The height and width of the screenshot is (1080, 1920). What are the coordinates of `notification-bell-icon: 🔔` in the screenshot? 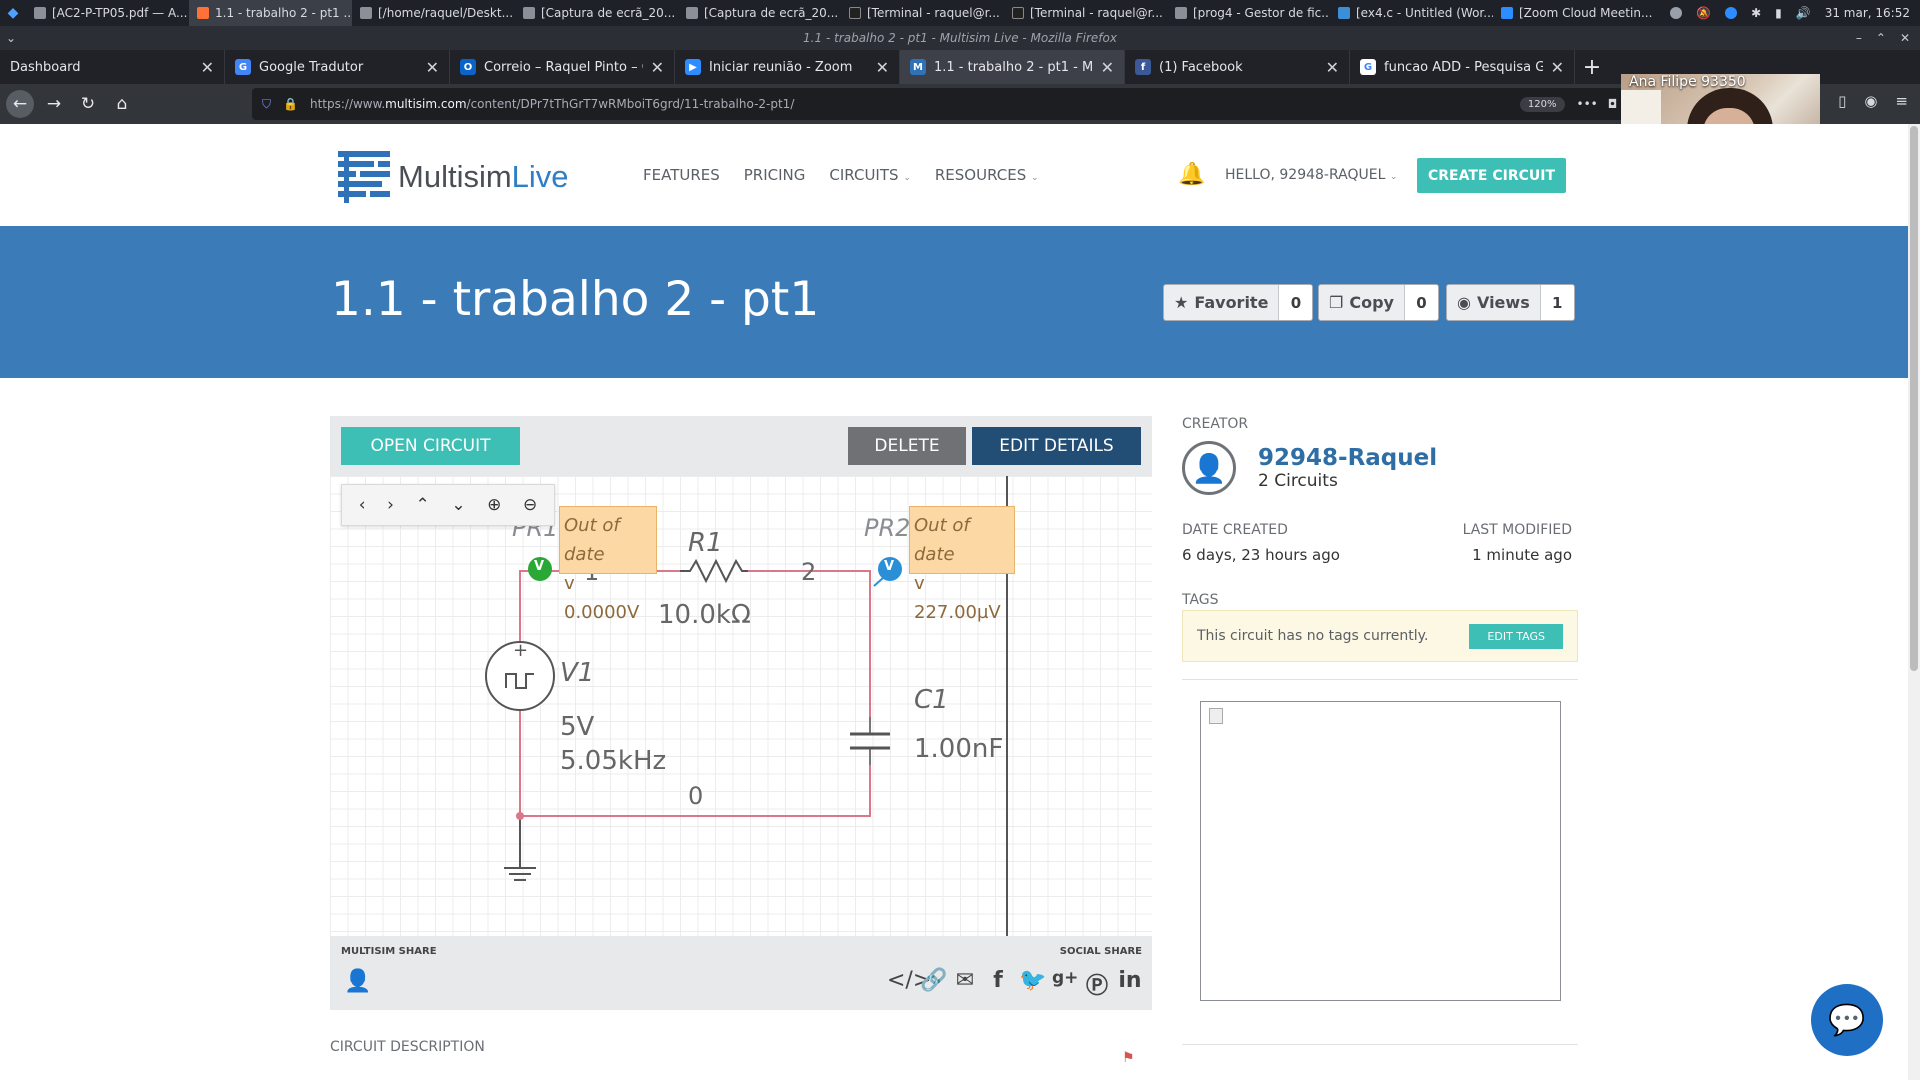 It's located at (1191, 174).